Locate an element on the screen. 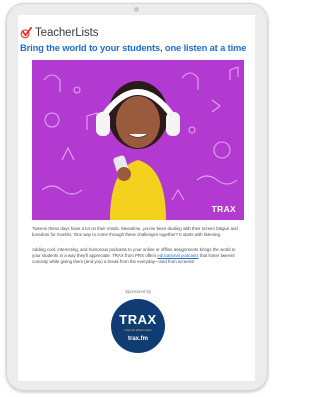  sponsor-url: trax.fm is located at coordinates (137, 339).